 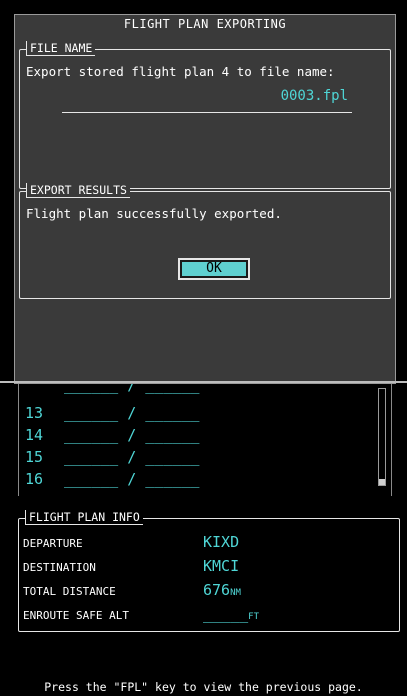 What do you see at coordinates (34, 413) in the screenshot?
I see `waypoint-number: 13` at bounding box center [34, 413].